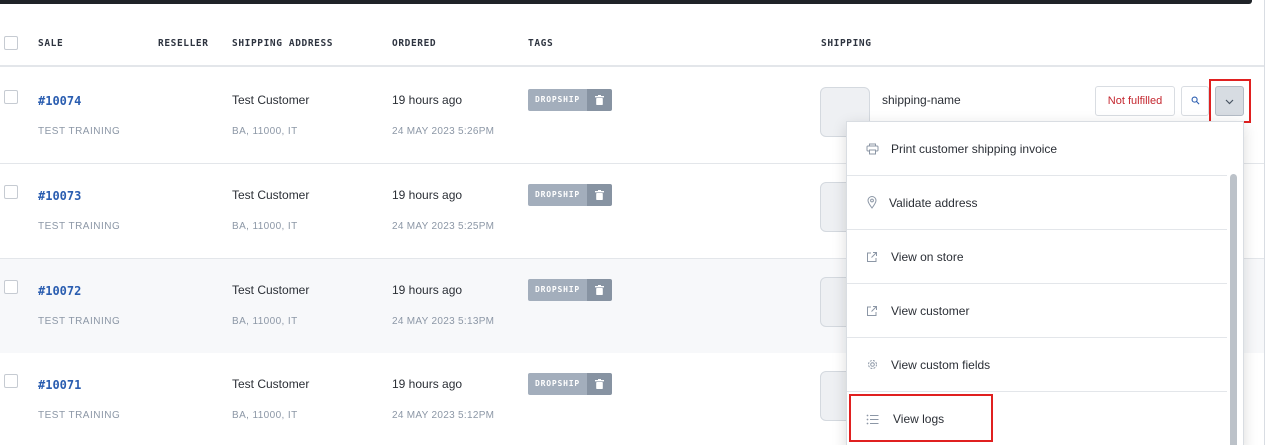  What do you see at coordinates (1135, 101) in the screenshot?
I see `fulfillment-status-button: Not fulfilled` at bounding box center [1135, 101].